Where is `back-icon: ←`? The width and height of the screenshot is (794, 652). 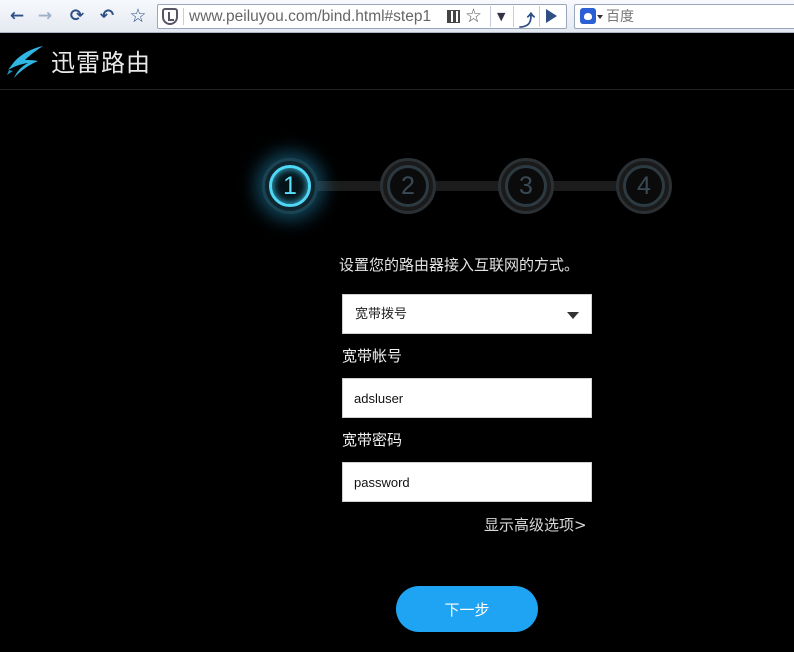 back-icon: ← is located at coordinates (17, 16).